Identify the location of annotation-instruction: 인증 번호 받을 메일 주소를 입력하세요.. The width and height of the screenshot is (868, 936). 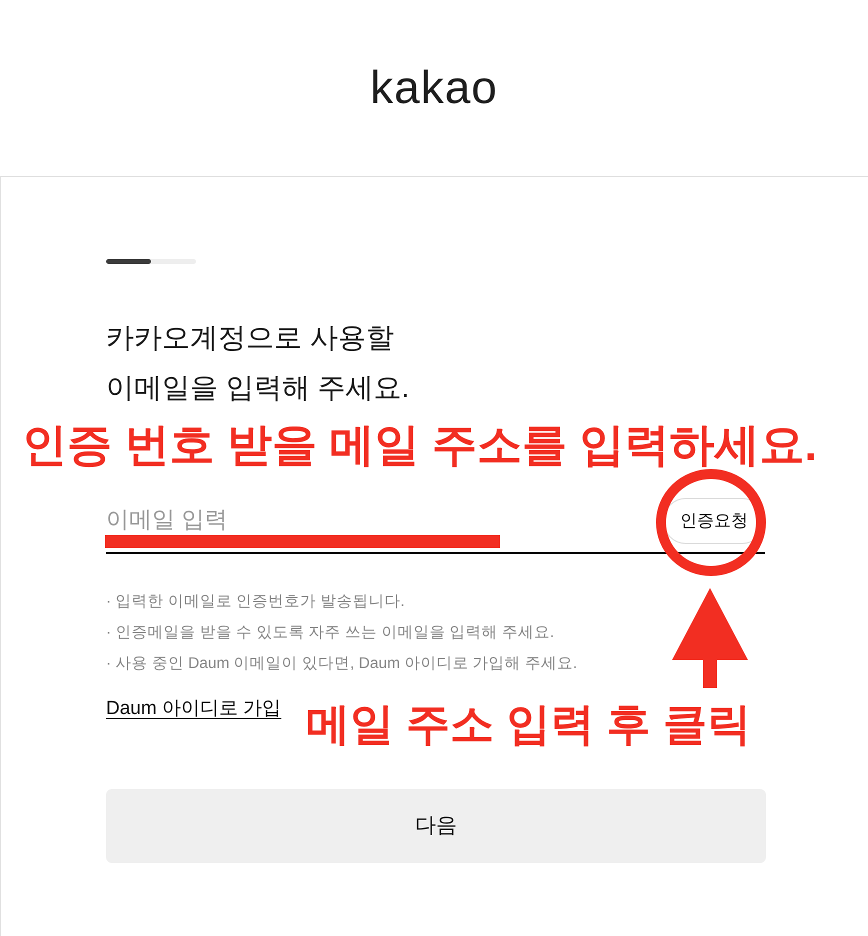
(420, 445).